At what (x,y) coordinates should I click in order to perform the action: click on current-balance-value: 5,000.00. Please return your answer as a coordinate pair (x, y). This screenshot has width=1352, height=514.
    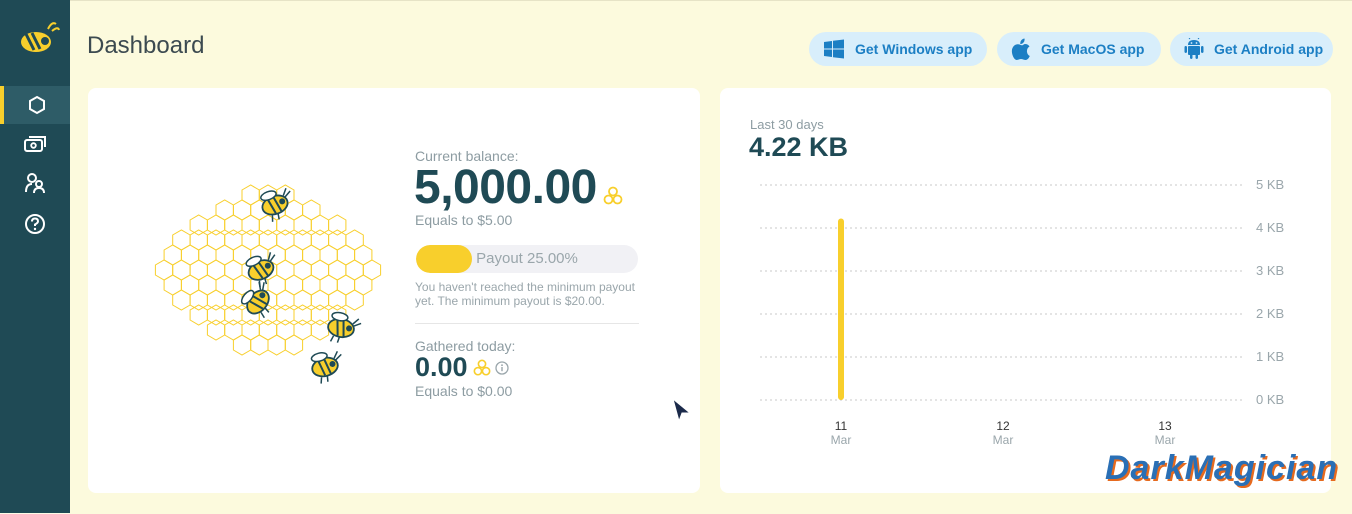
    Looking at the image, I should click on (505, 187).